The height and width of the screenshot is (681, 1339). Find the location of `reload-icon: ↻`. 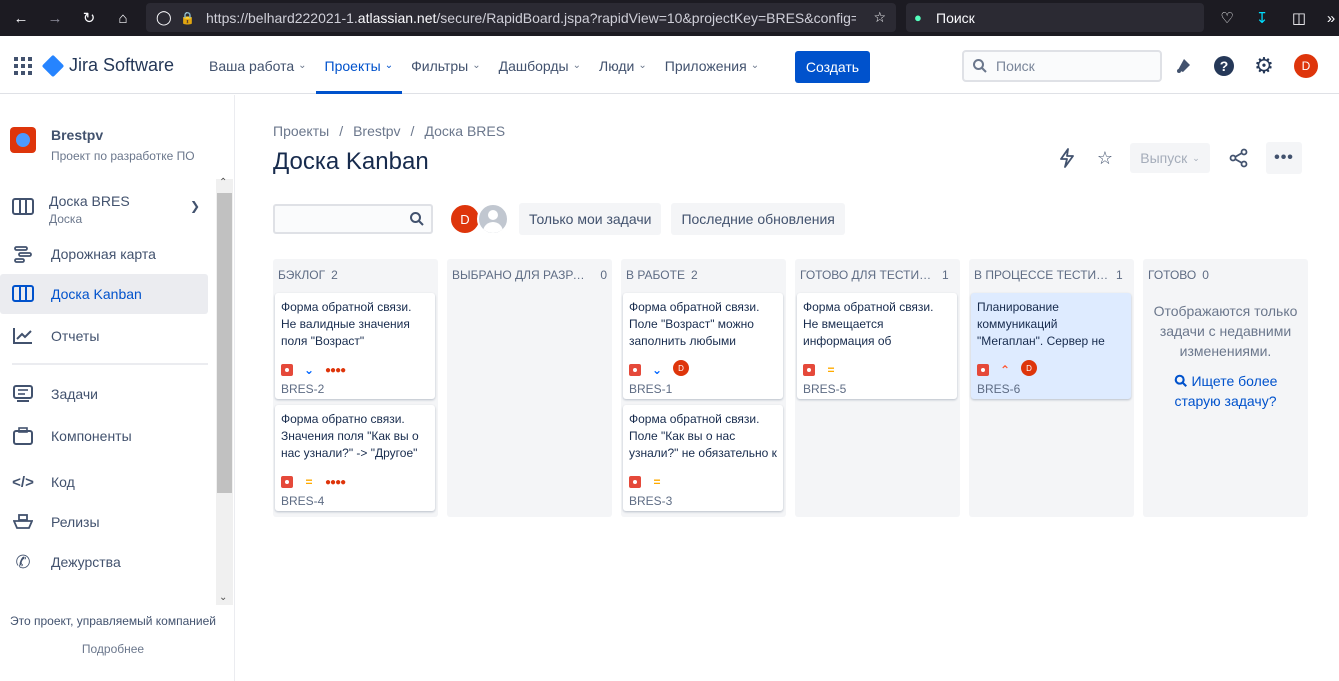

reload-icon: ↻ is located at coordinates (89, 18).